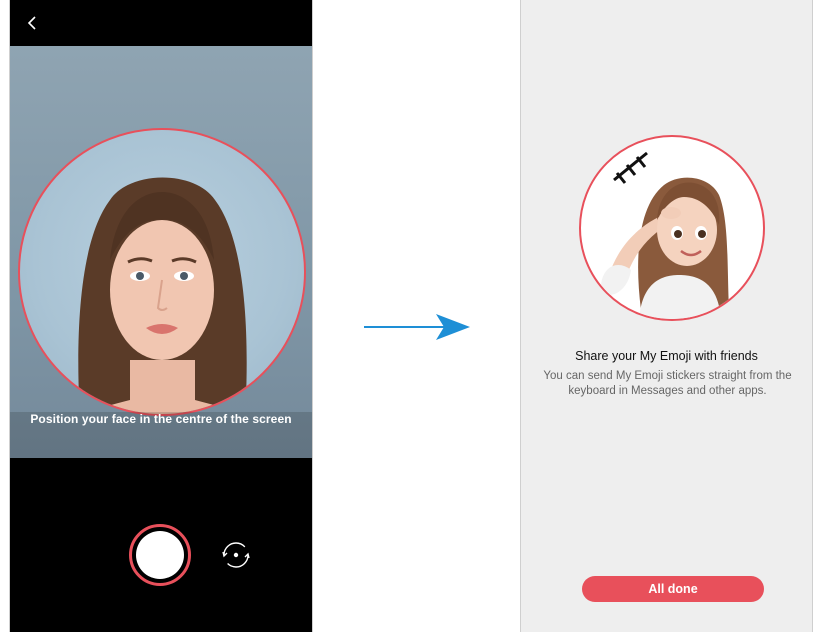 Image resolution: width=814 pixels, height=632 pixels. I want to click on emoji-avatar-circle, so click(672, 228).